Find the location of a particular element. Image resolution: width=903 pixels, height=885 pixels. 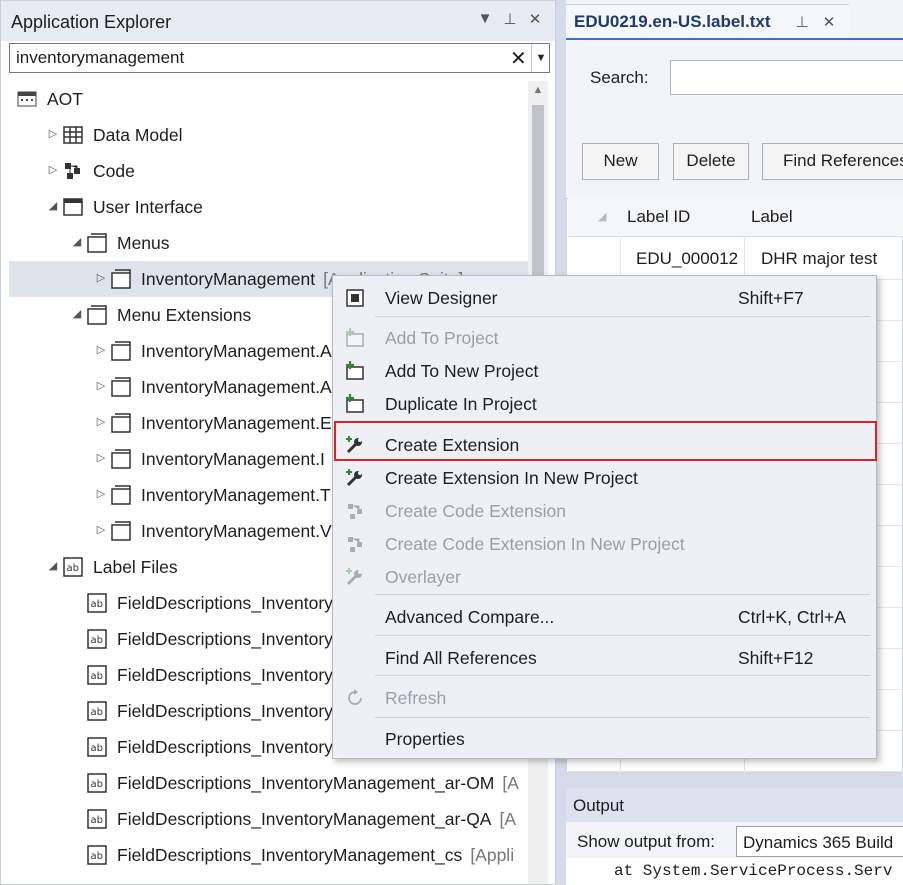

aot-icon is located at coordinates (27, 99).